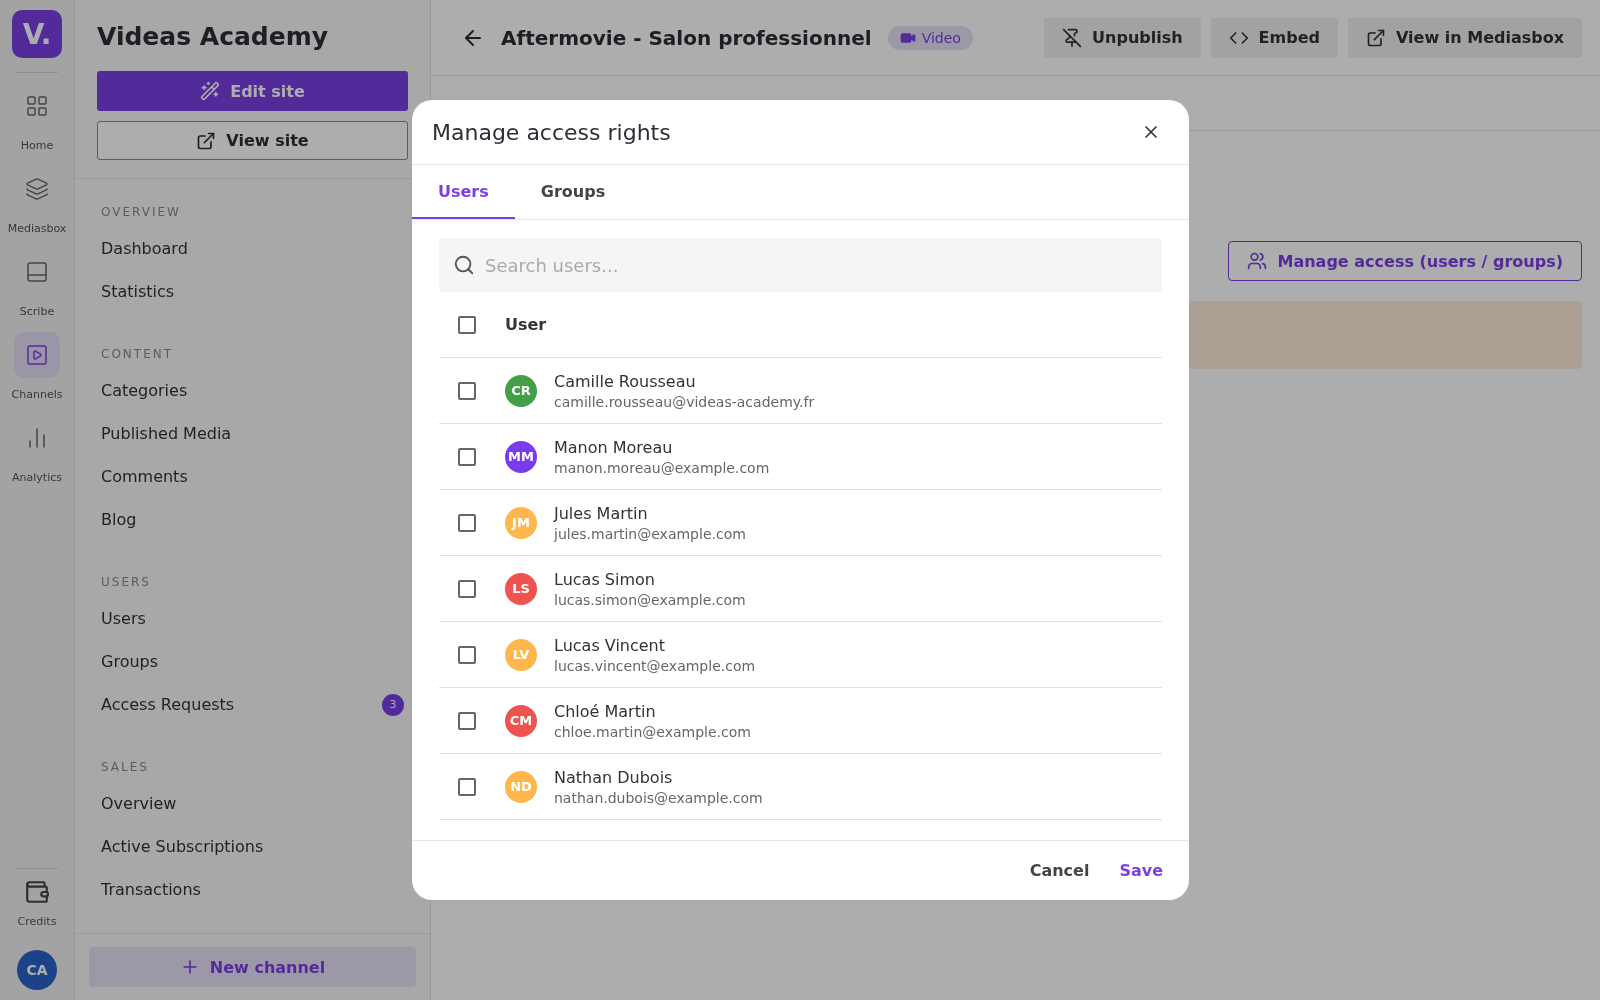 This screenshot has height=1000, width=1600. Describe the element at coordinates (662, 467) in the screenshot. I see `user-email: manon.moreau@example.com` at that location.